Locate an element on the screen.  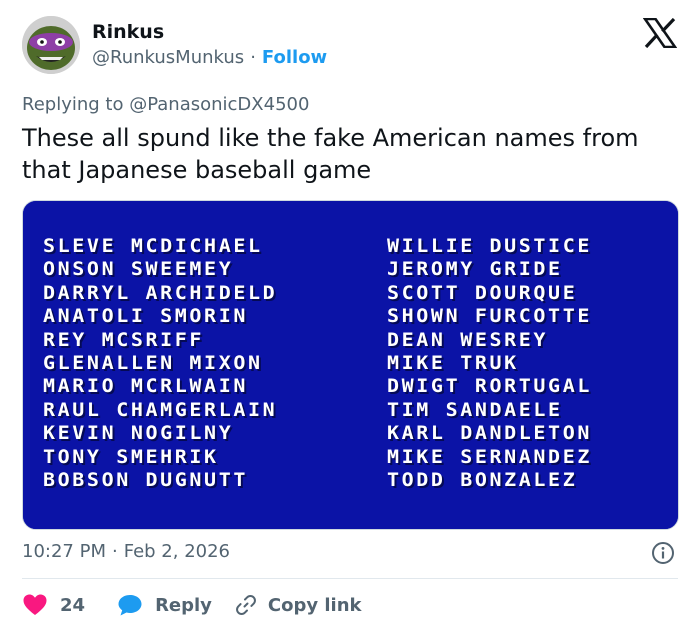
reply-label: Reply is located at coordinates (183, 605).